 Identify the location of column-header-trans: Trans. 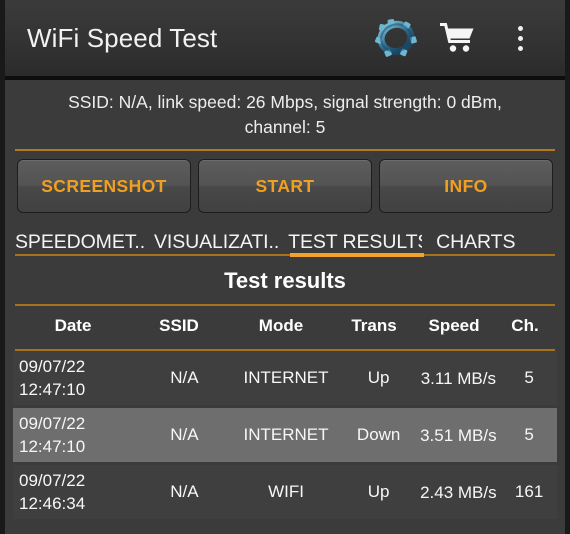
(374, 325).